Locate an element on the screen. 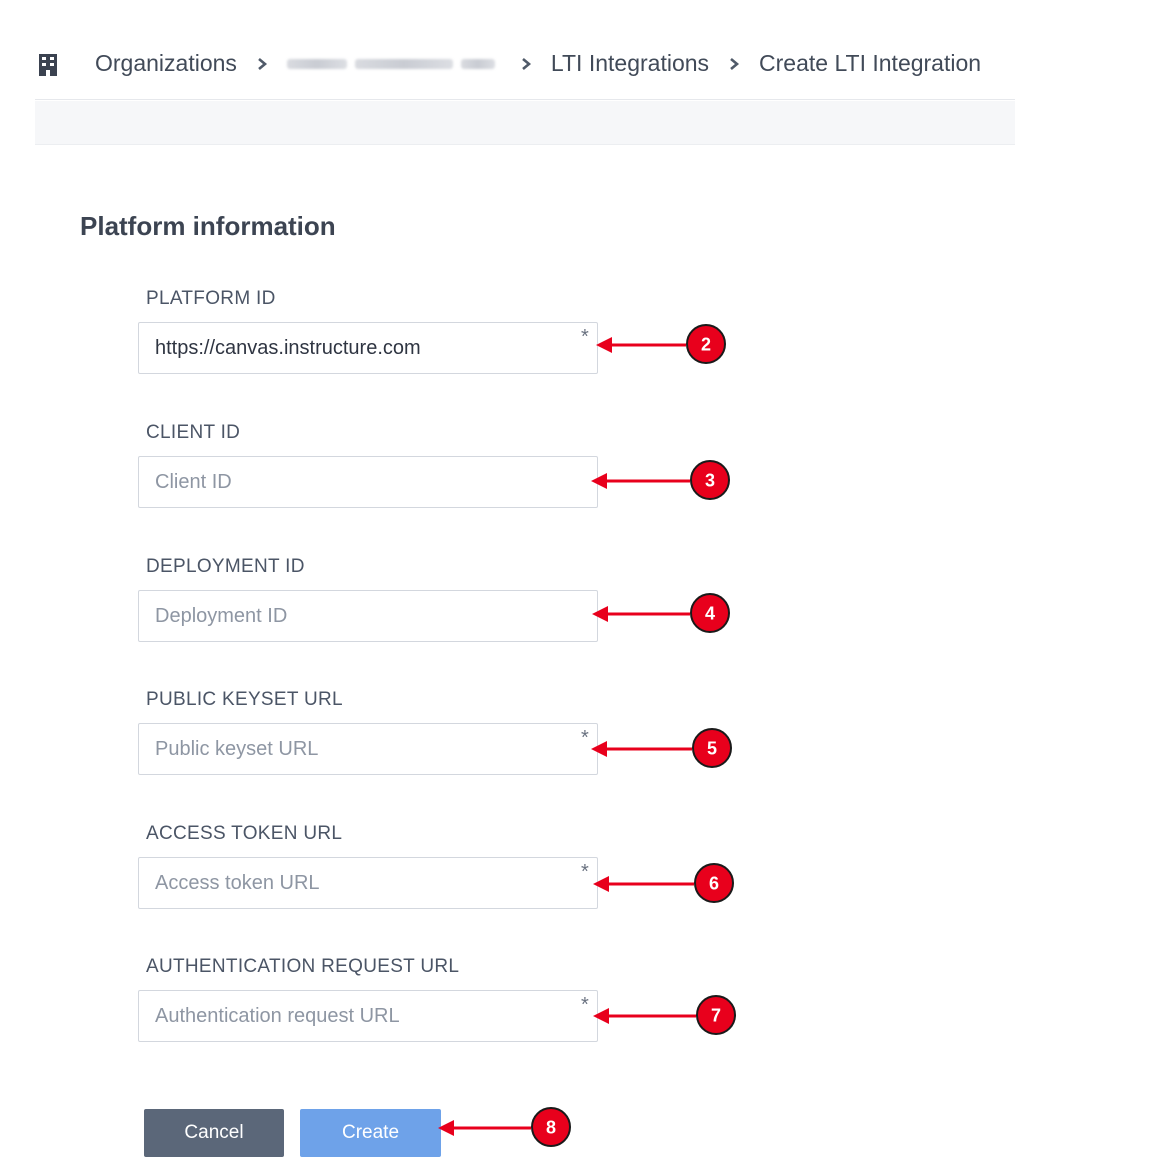 This screenshot has width=1156, height=1176. toolbar-band is located at coordinates (525, 123).